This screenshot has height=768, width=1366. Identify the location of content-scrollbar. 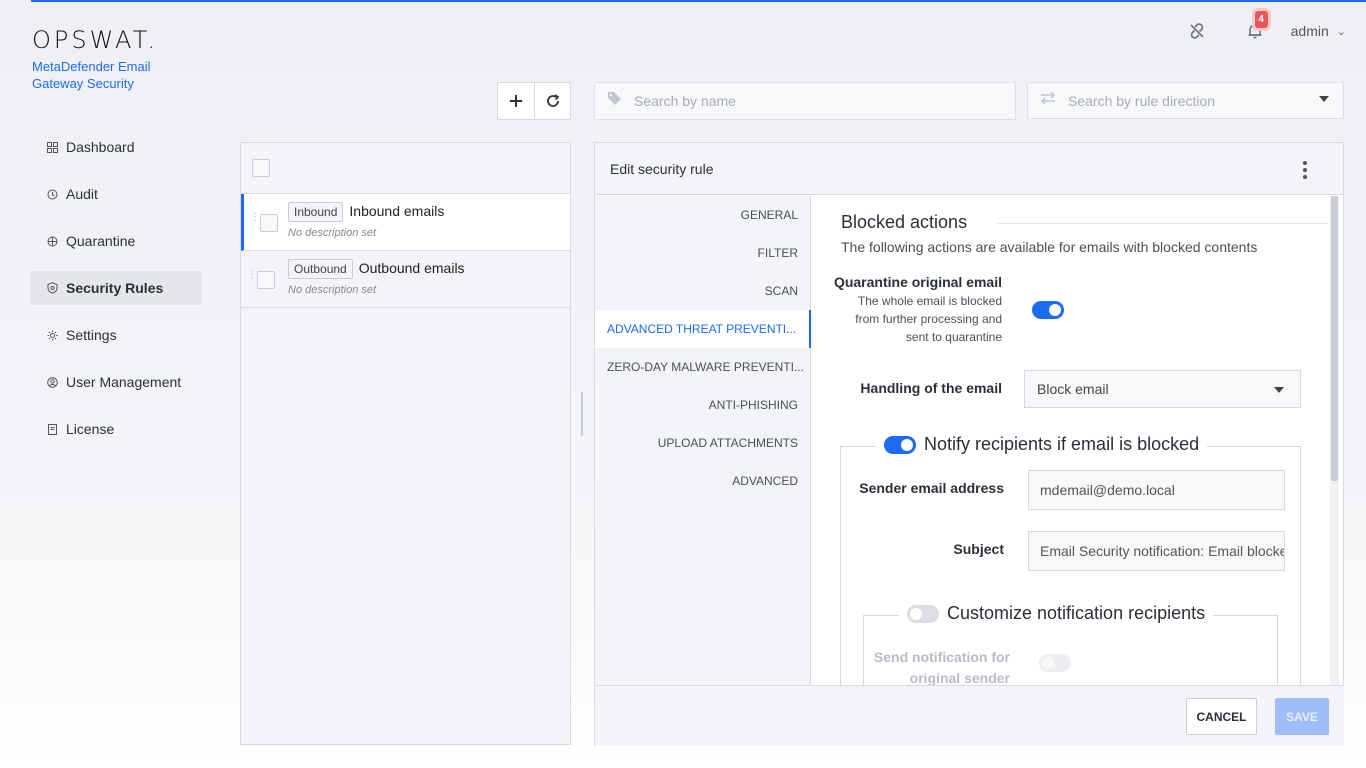
(1334, 440).